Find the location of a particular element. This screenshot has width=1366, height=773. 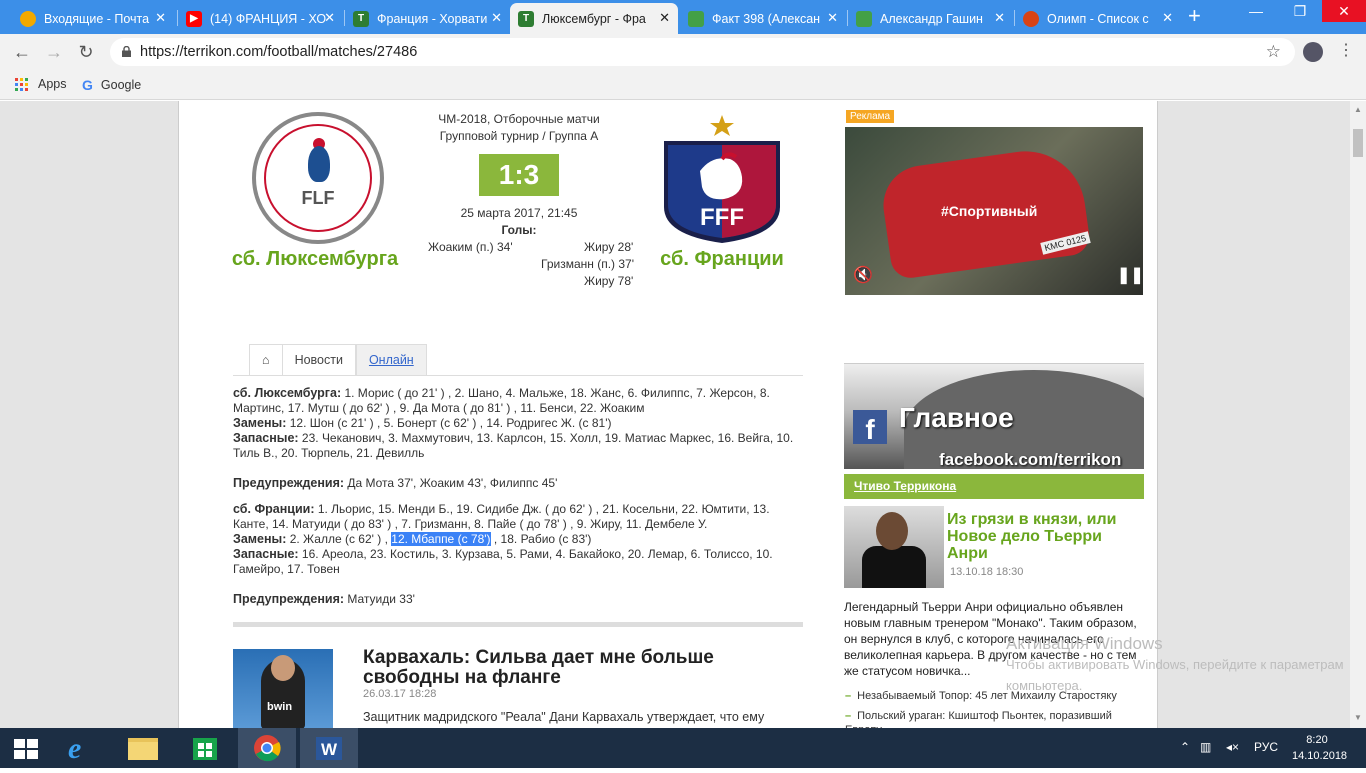

section-header-link: Чтиво Терриконa is located at coordinates (994, 486).